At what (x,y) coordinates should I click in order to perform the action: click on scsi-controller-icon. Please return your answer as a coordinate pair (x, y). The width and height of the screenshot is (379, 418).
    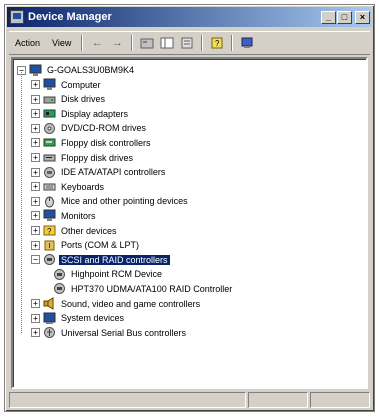
    Looking at the image, I should click on (49, 259).